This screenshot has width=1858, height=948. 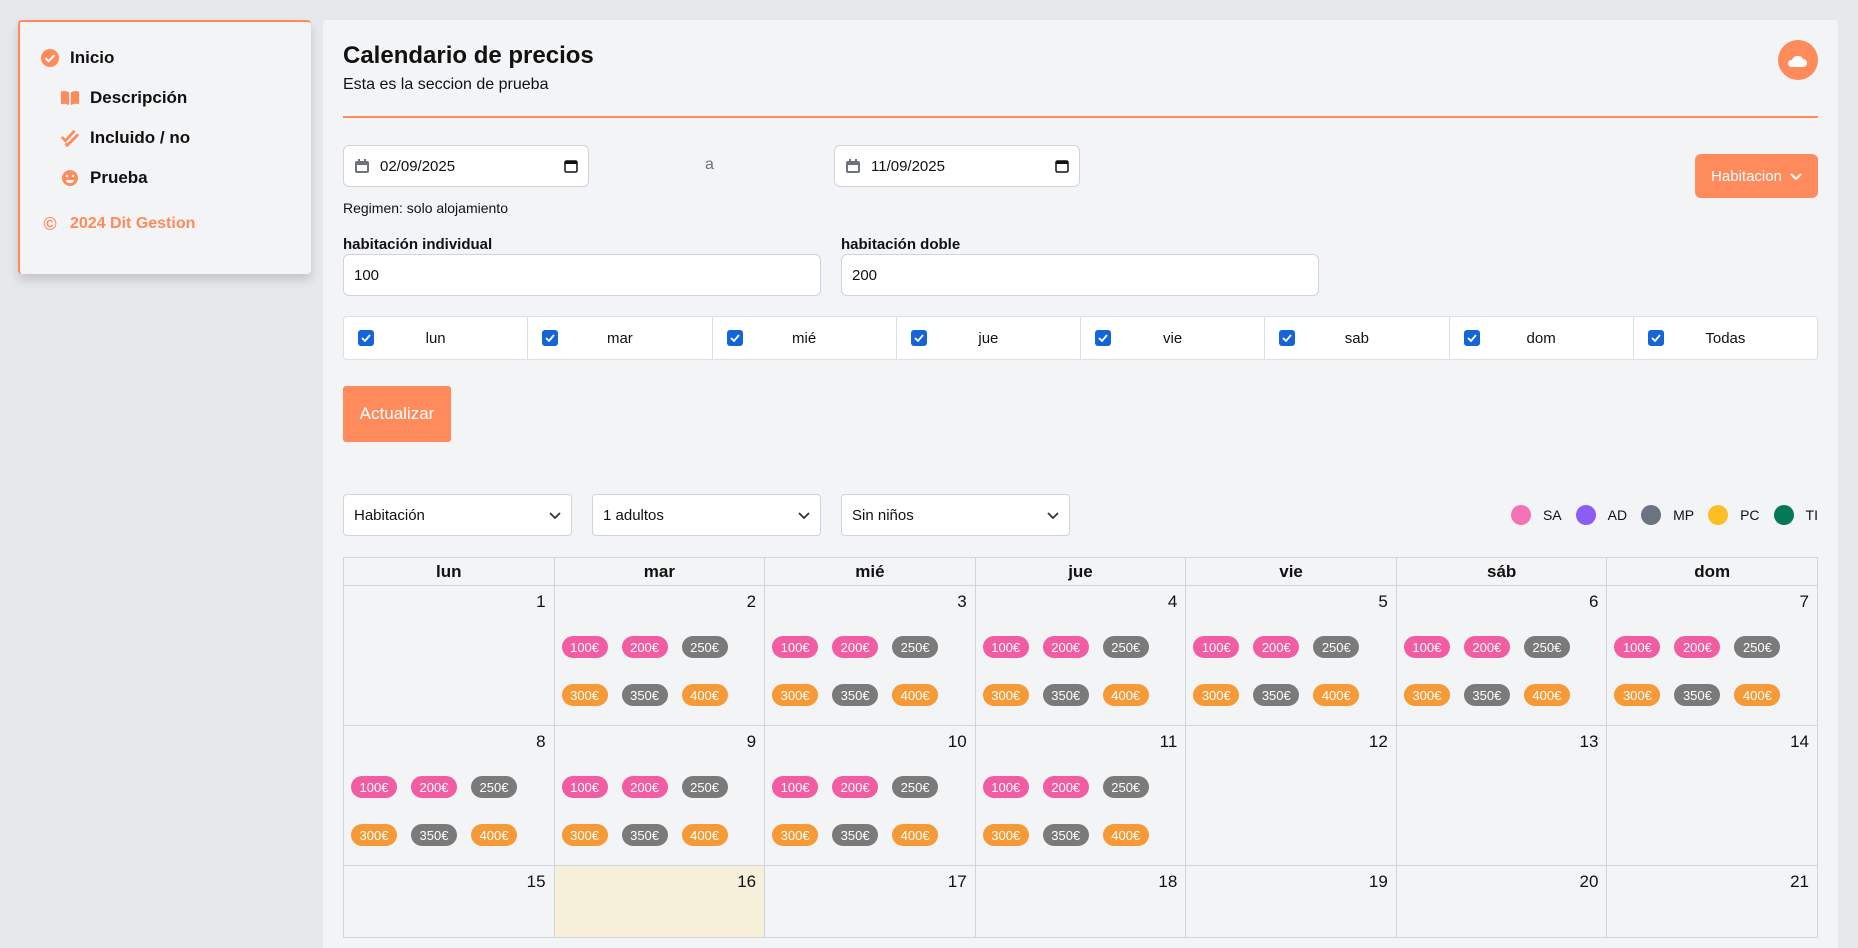 What do you see at coordinates (1725, 338) in the screenshot?
I see `weekday-option: Todas` at bounding box center [1725, 338].